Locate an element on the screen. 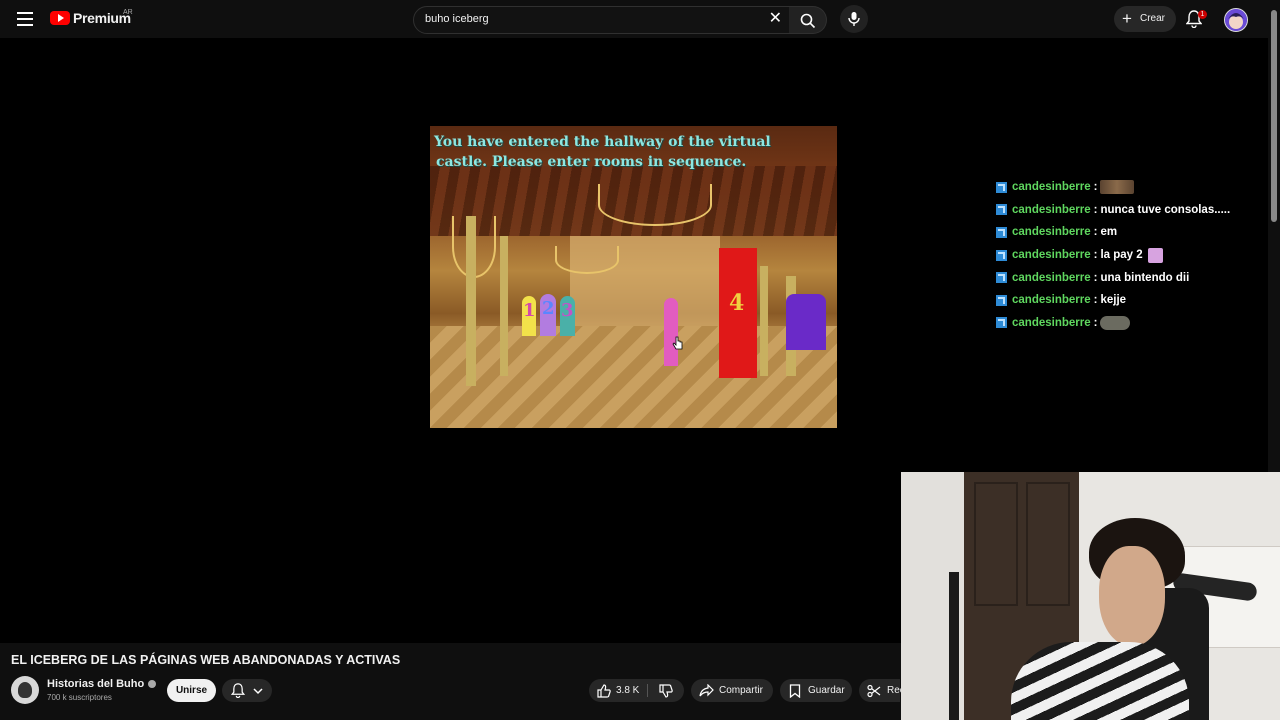  faces-emote-icon is located at coordinates (1117, 187).